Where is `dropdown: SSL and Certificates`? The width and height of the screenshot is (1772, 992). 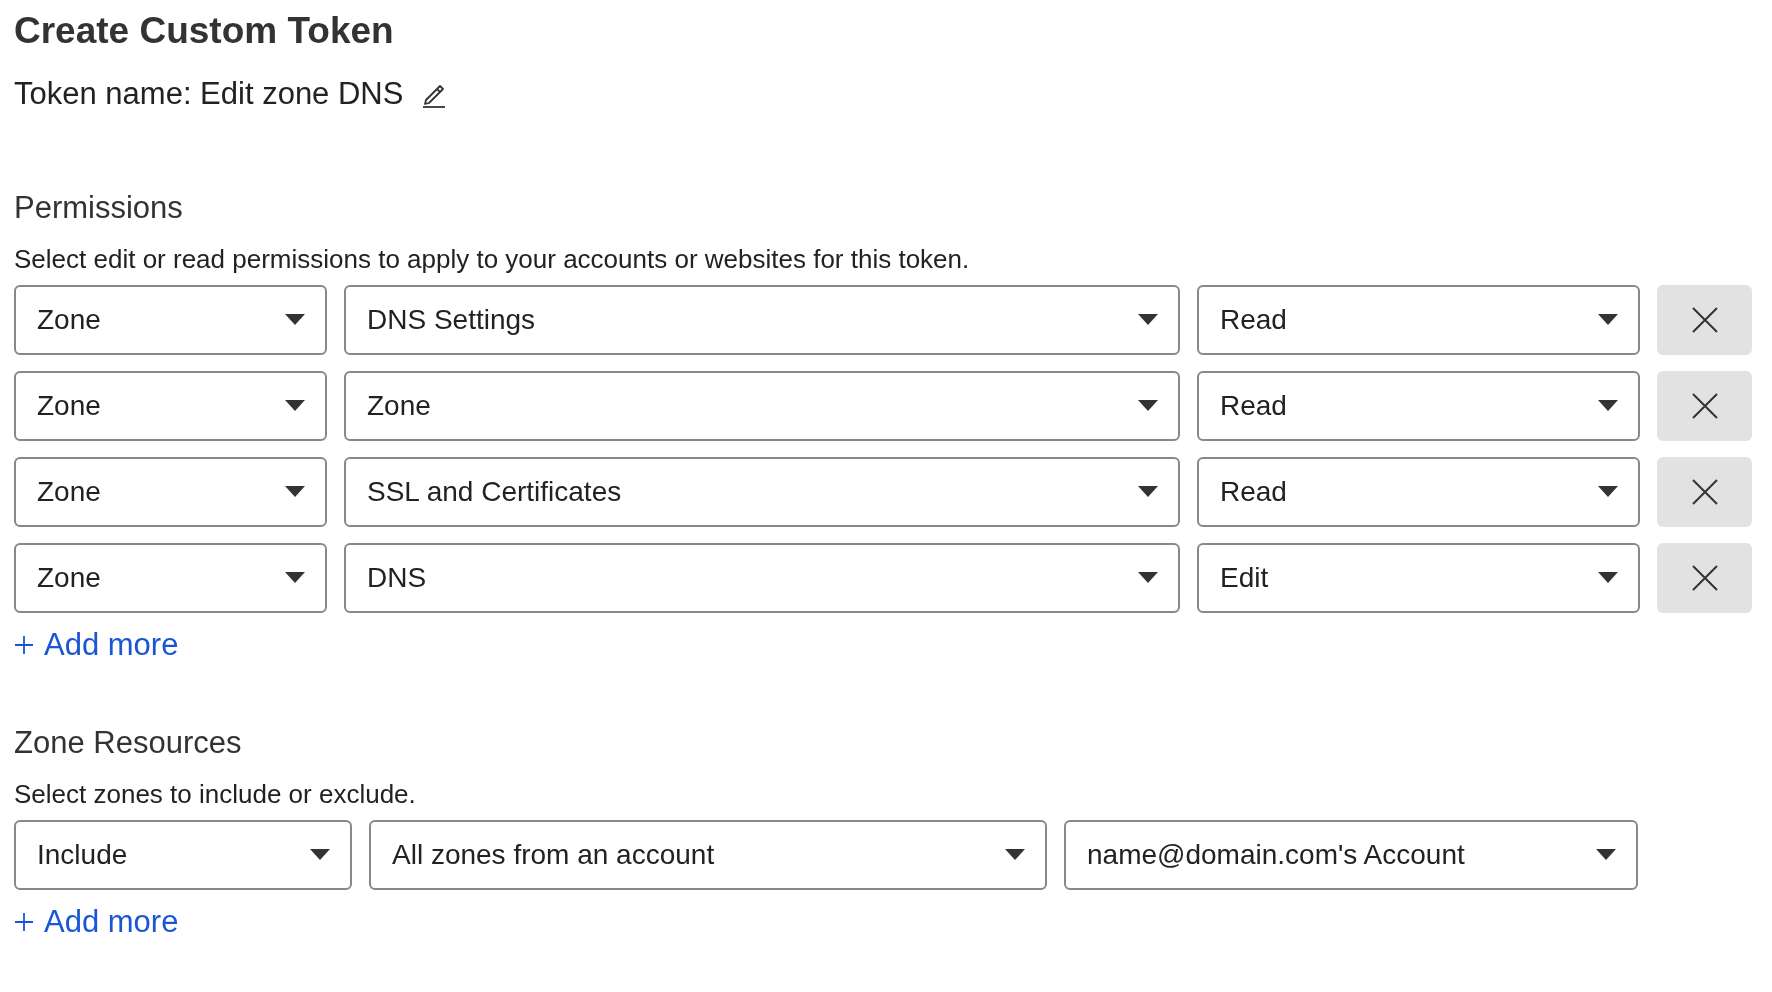 dropdown: SSL and Certificates is located at coordinates (762, 492).